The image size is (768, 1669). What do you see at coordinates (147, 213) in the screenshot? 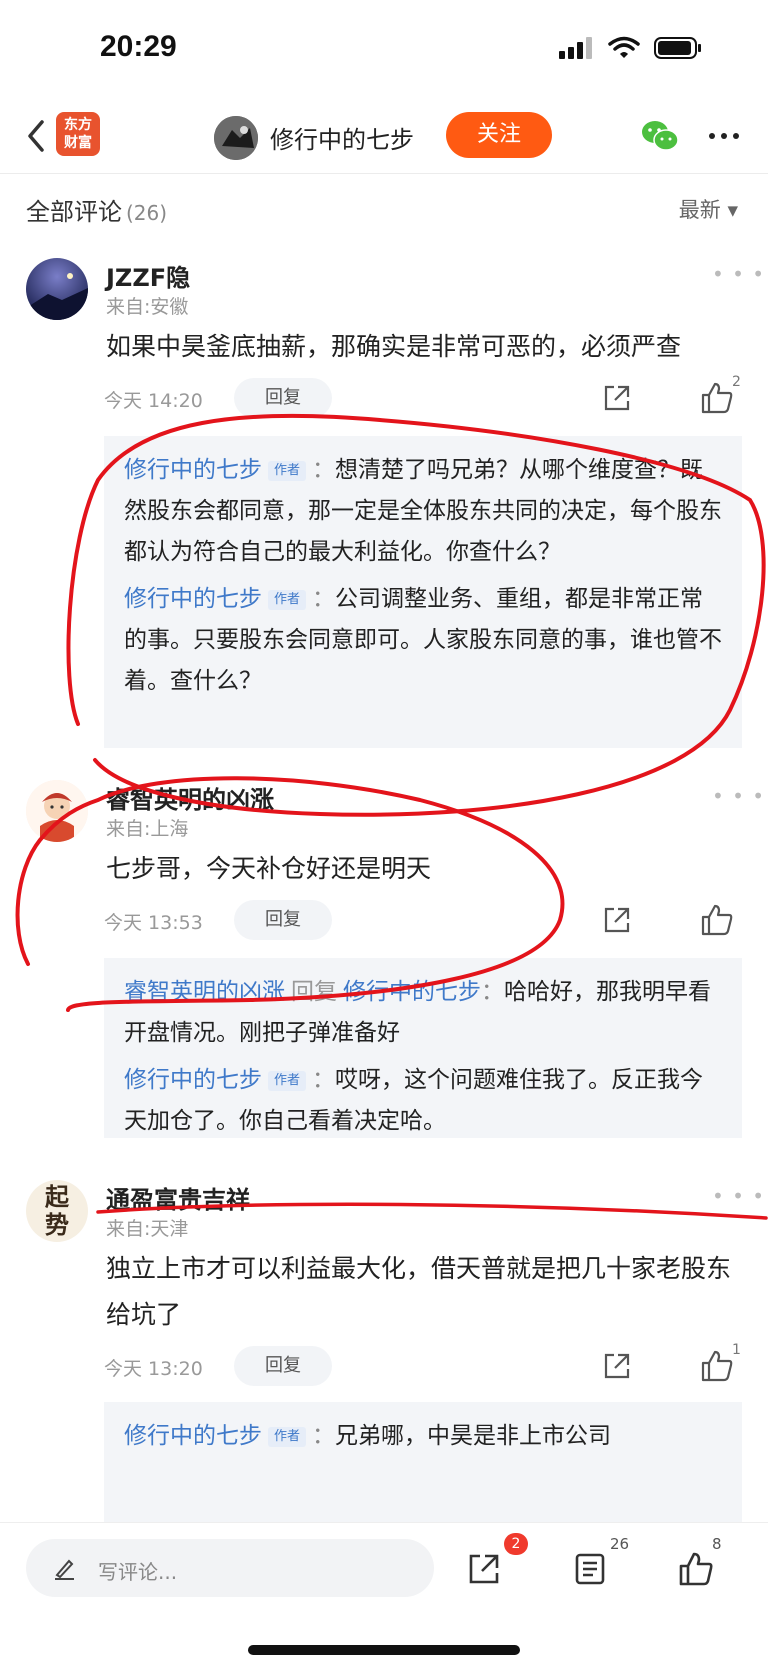
I see `comments-count: (26)` at bounding box center [147, 213].